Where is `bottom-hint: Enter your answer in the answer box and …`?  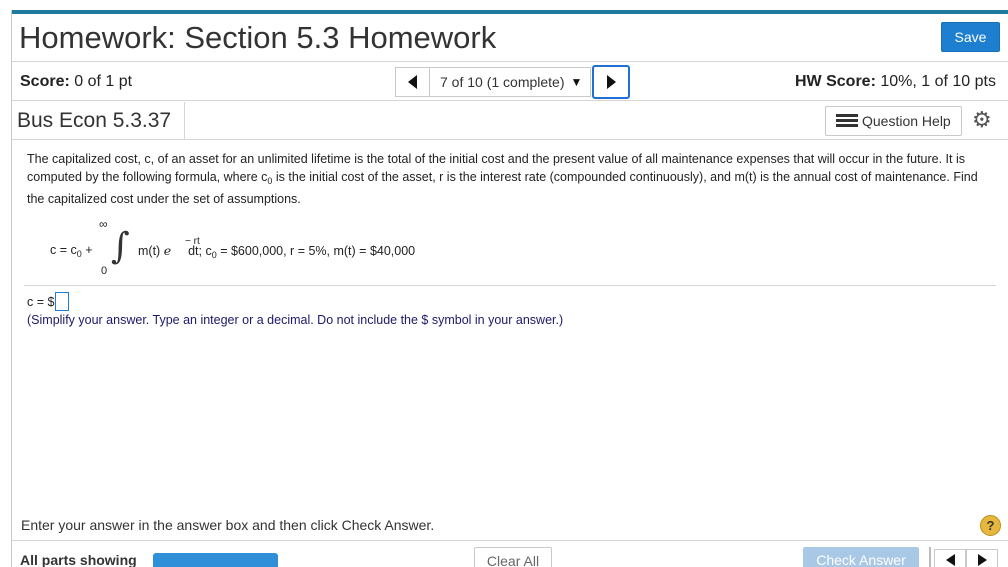
bottom-hint: Enter your answer in the answer box and … is located at coordinates (228, 525).